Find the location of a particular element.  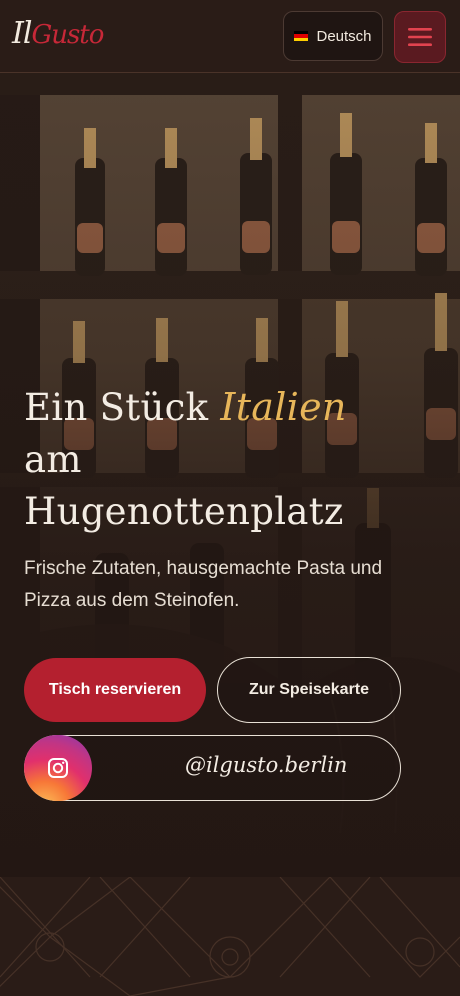

hero-title-accent: Italien is located at coordinates (283, 407).